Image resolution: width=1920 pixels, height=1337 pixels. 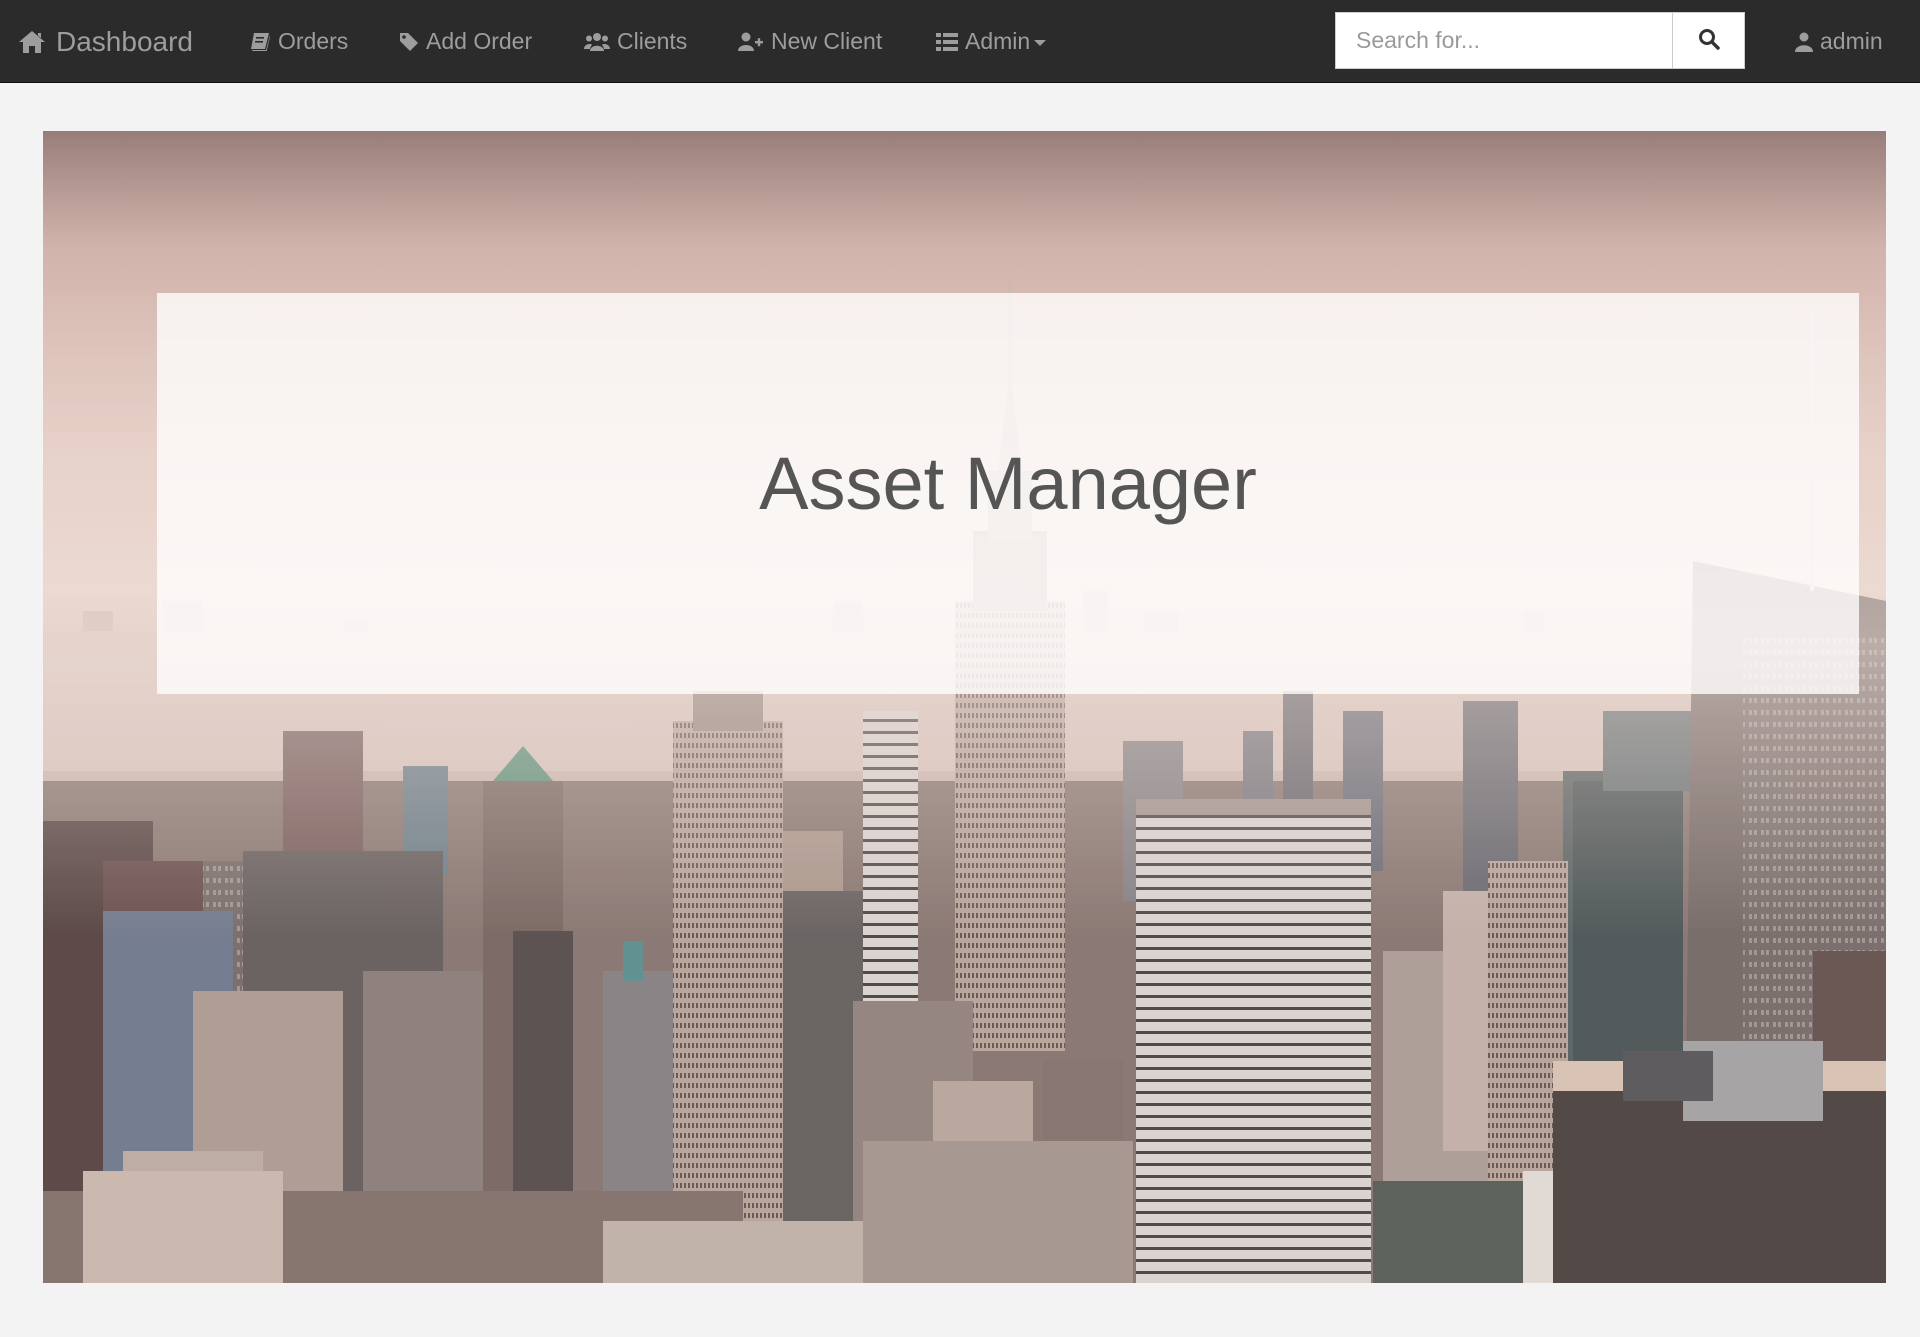 What do you see at coordinates (597, 42) in the screenshot?
I see `users-icon` at bounding box center [597, 42].